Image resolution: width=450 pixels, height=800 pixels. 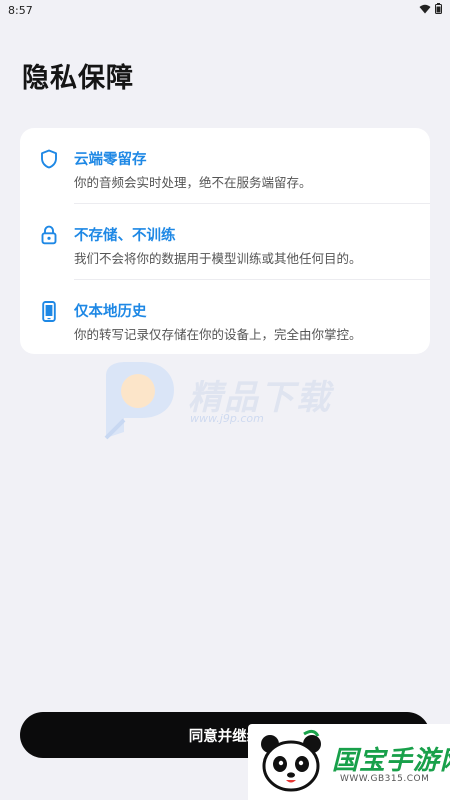 I want to click on status-bar: 8:57, so click(x=225, y=10).